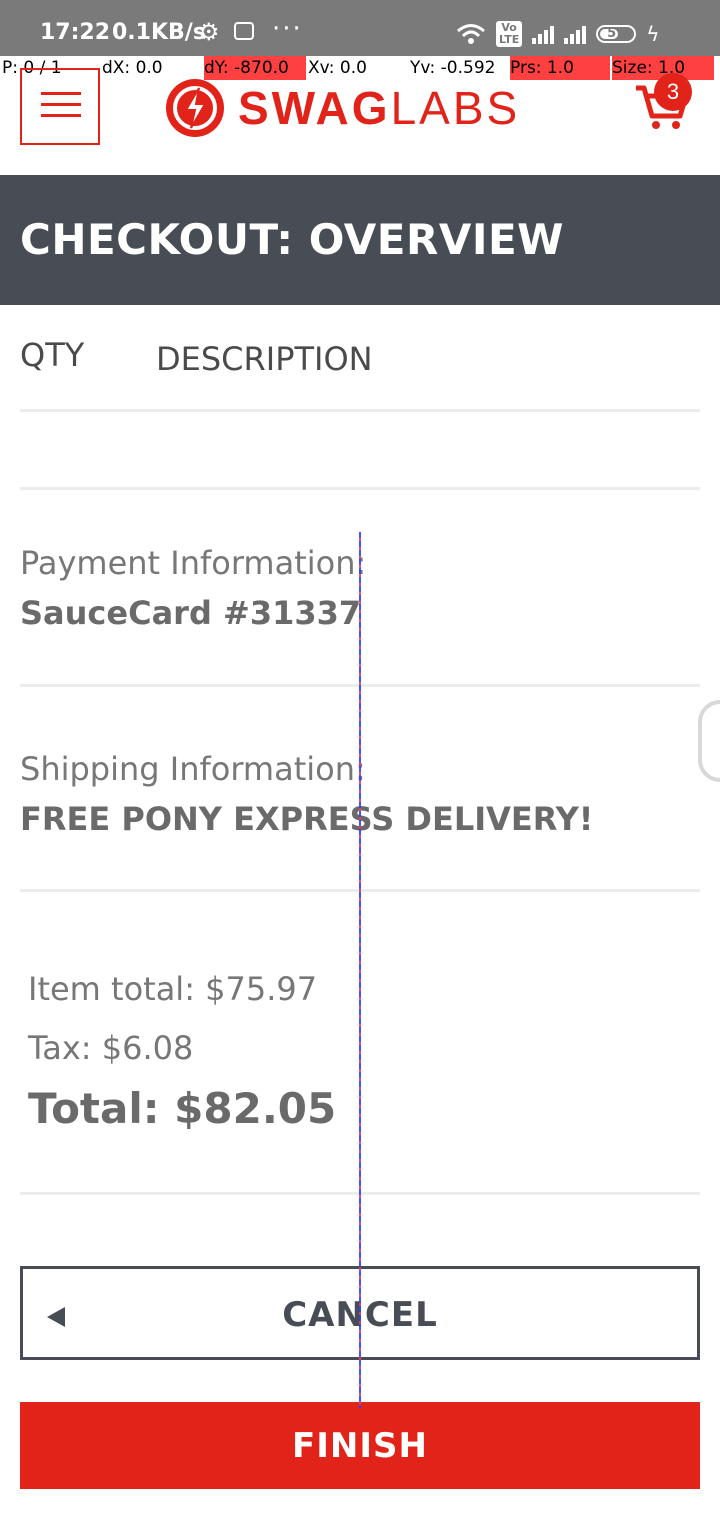 This screenshot has width=720, height=1520. Describe the element at coordinates (244, 31) in the screenshot. I see `app-icon` at that location.